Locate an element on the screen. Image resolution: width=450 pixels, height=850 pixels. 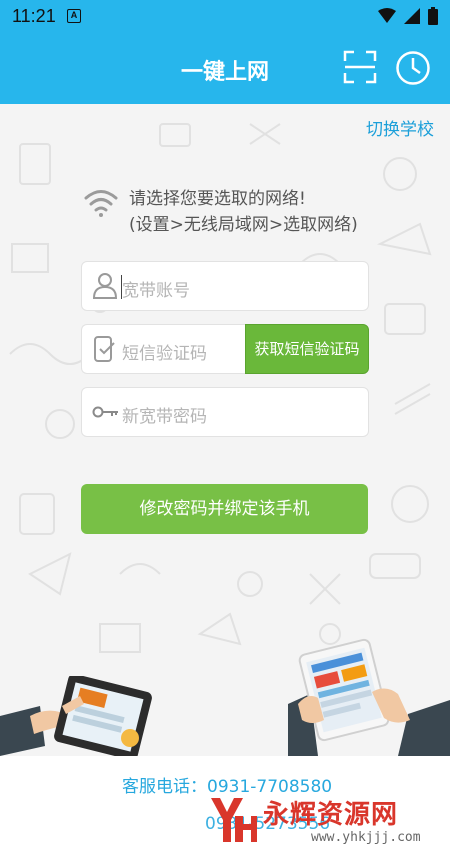
sms-code-field: 短信验证码 is located at coordinates (163, 349).